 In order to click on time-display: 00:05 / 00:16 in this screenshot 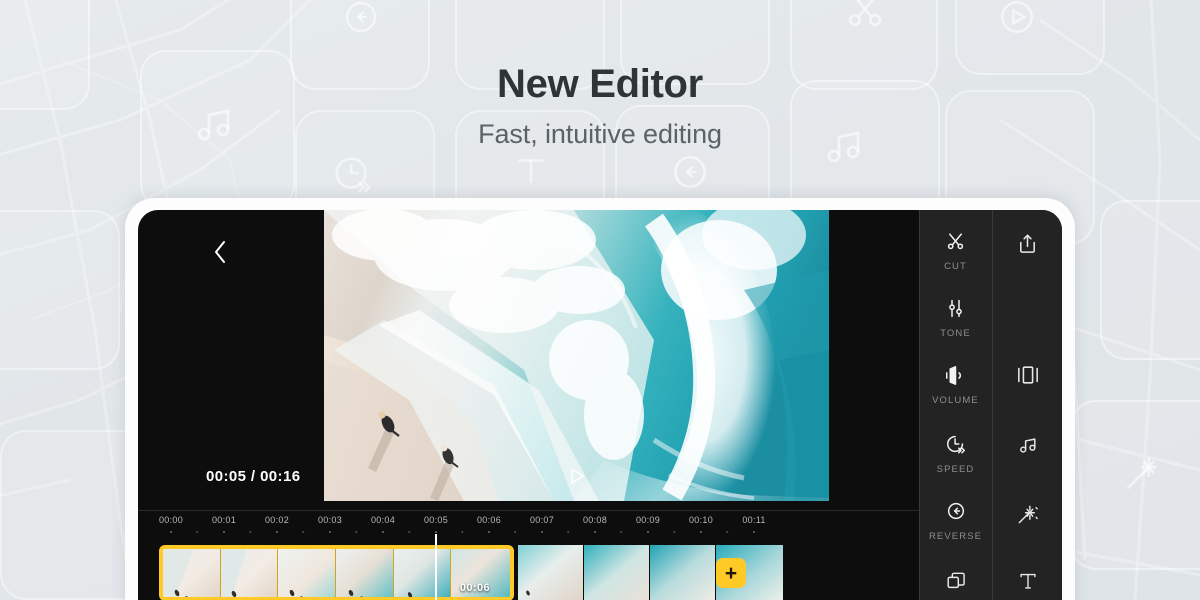, I will do `click(253, 476)`.